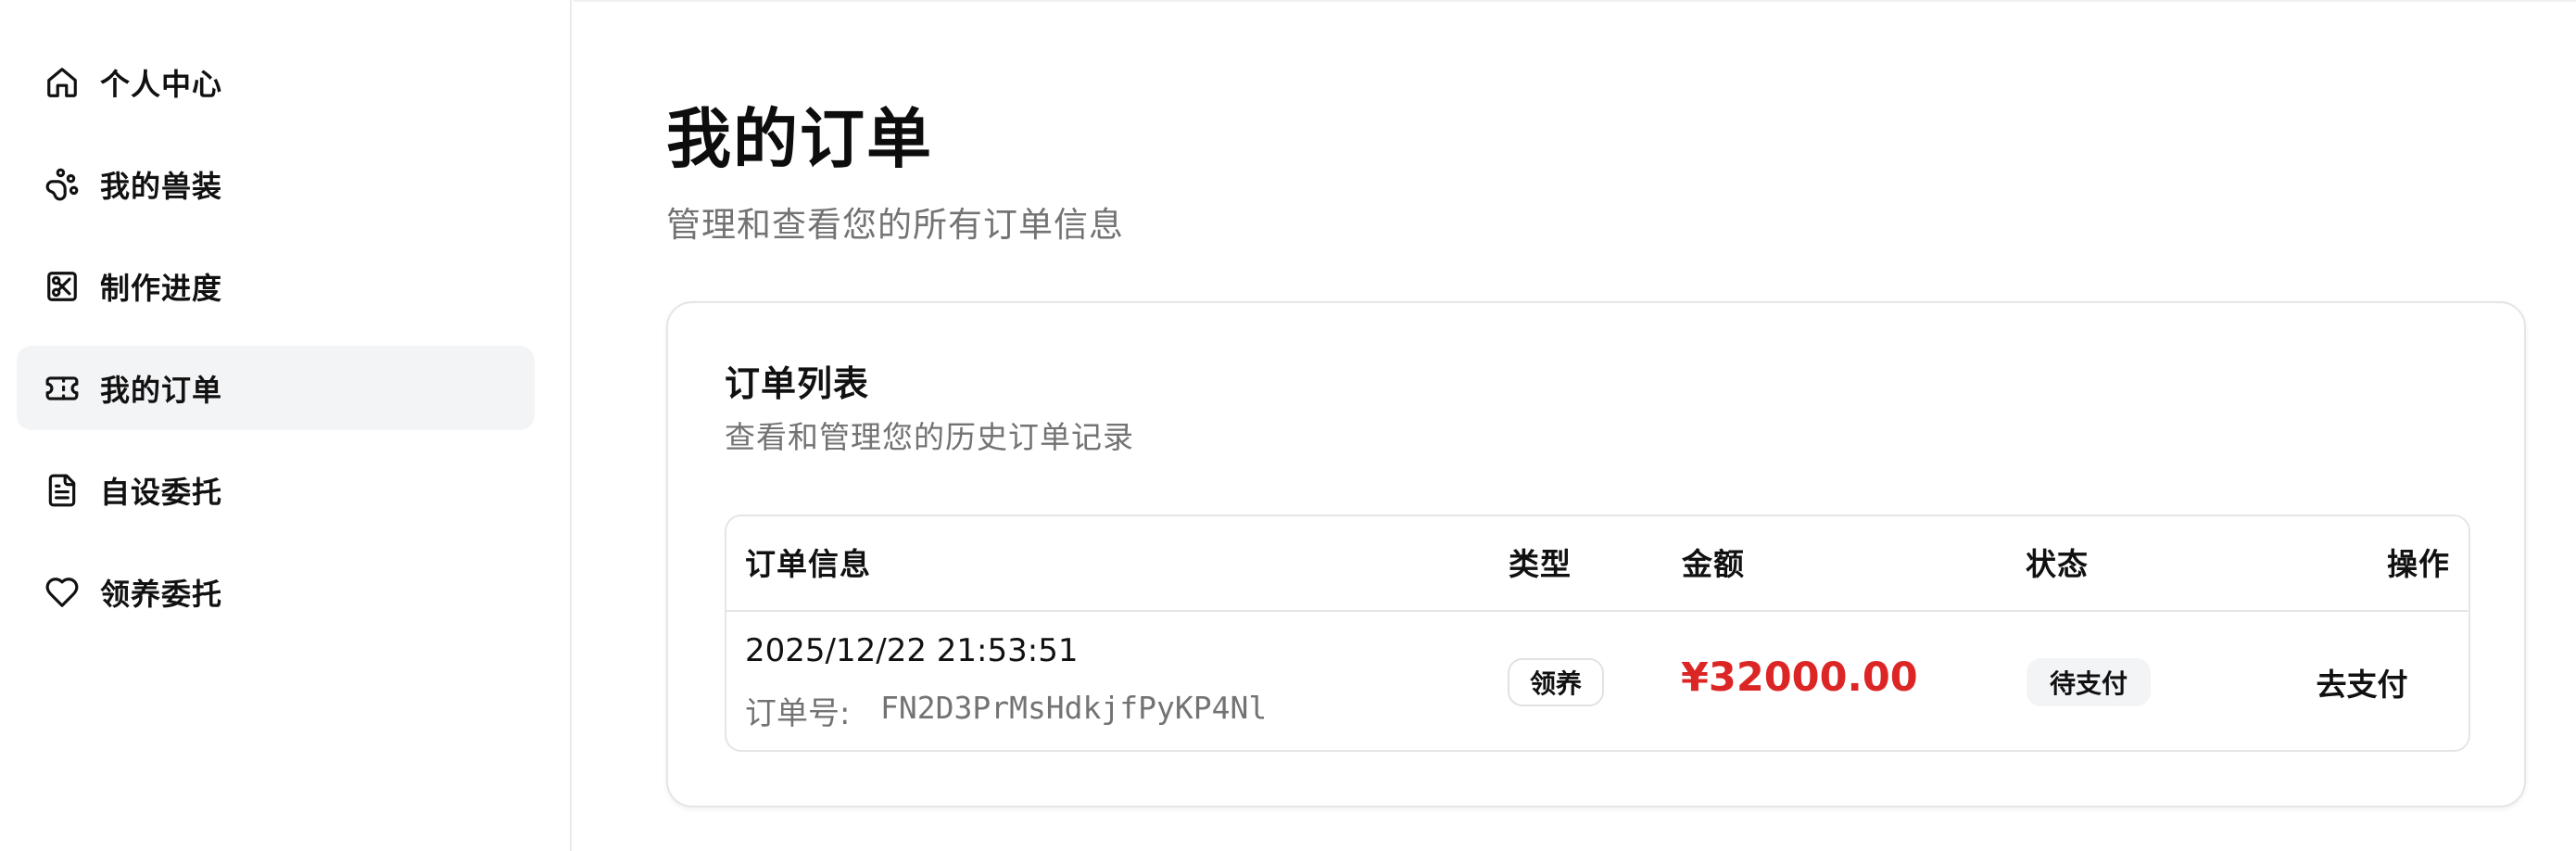 This screenshot has width=2576, height=851. I want to click on page-title: 我的订单, so click(799, 139).